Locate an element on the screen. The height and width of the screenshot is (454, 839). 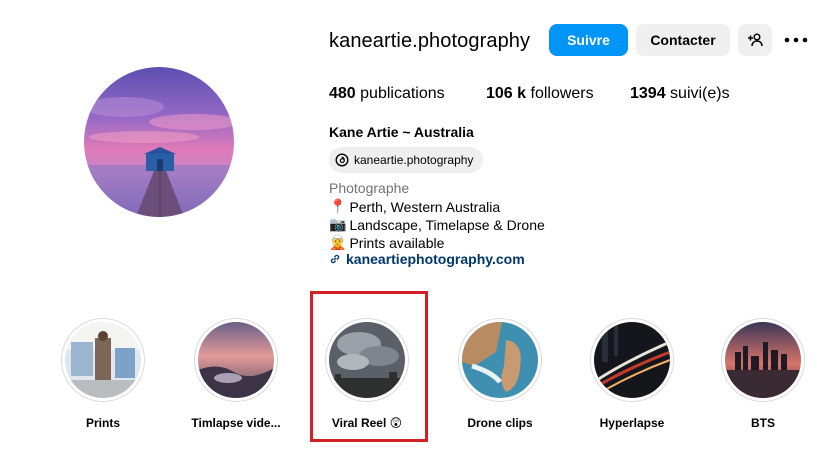
highlight-label: BTS is located at coordinates (763, 423).